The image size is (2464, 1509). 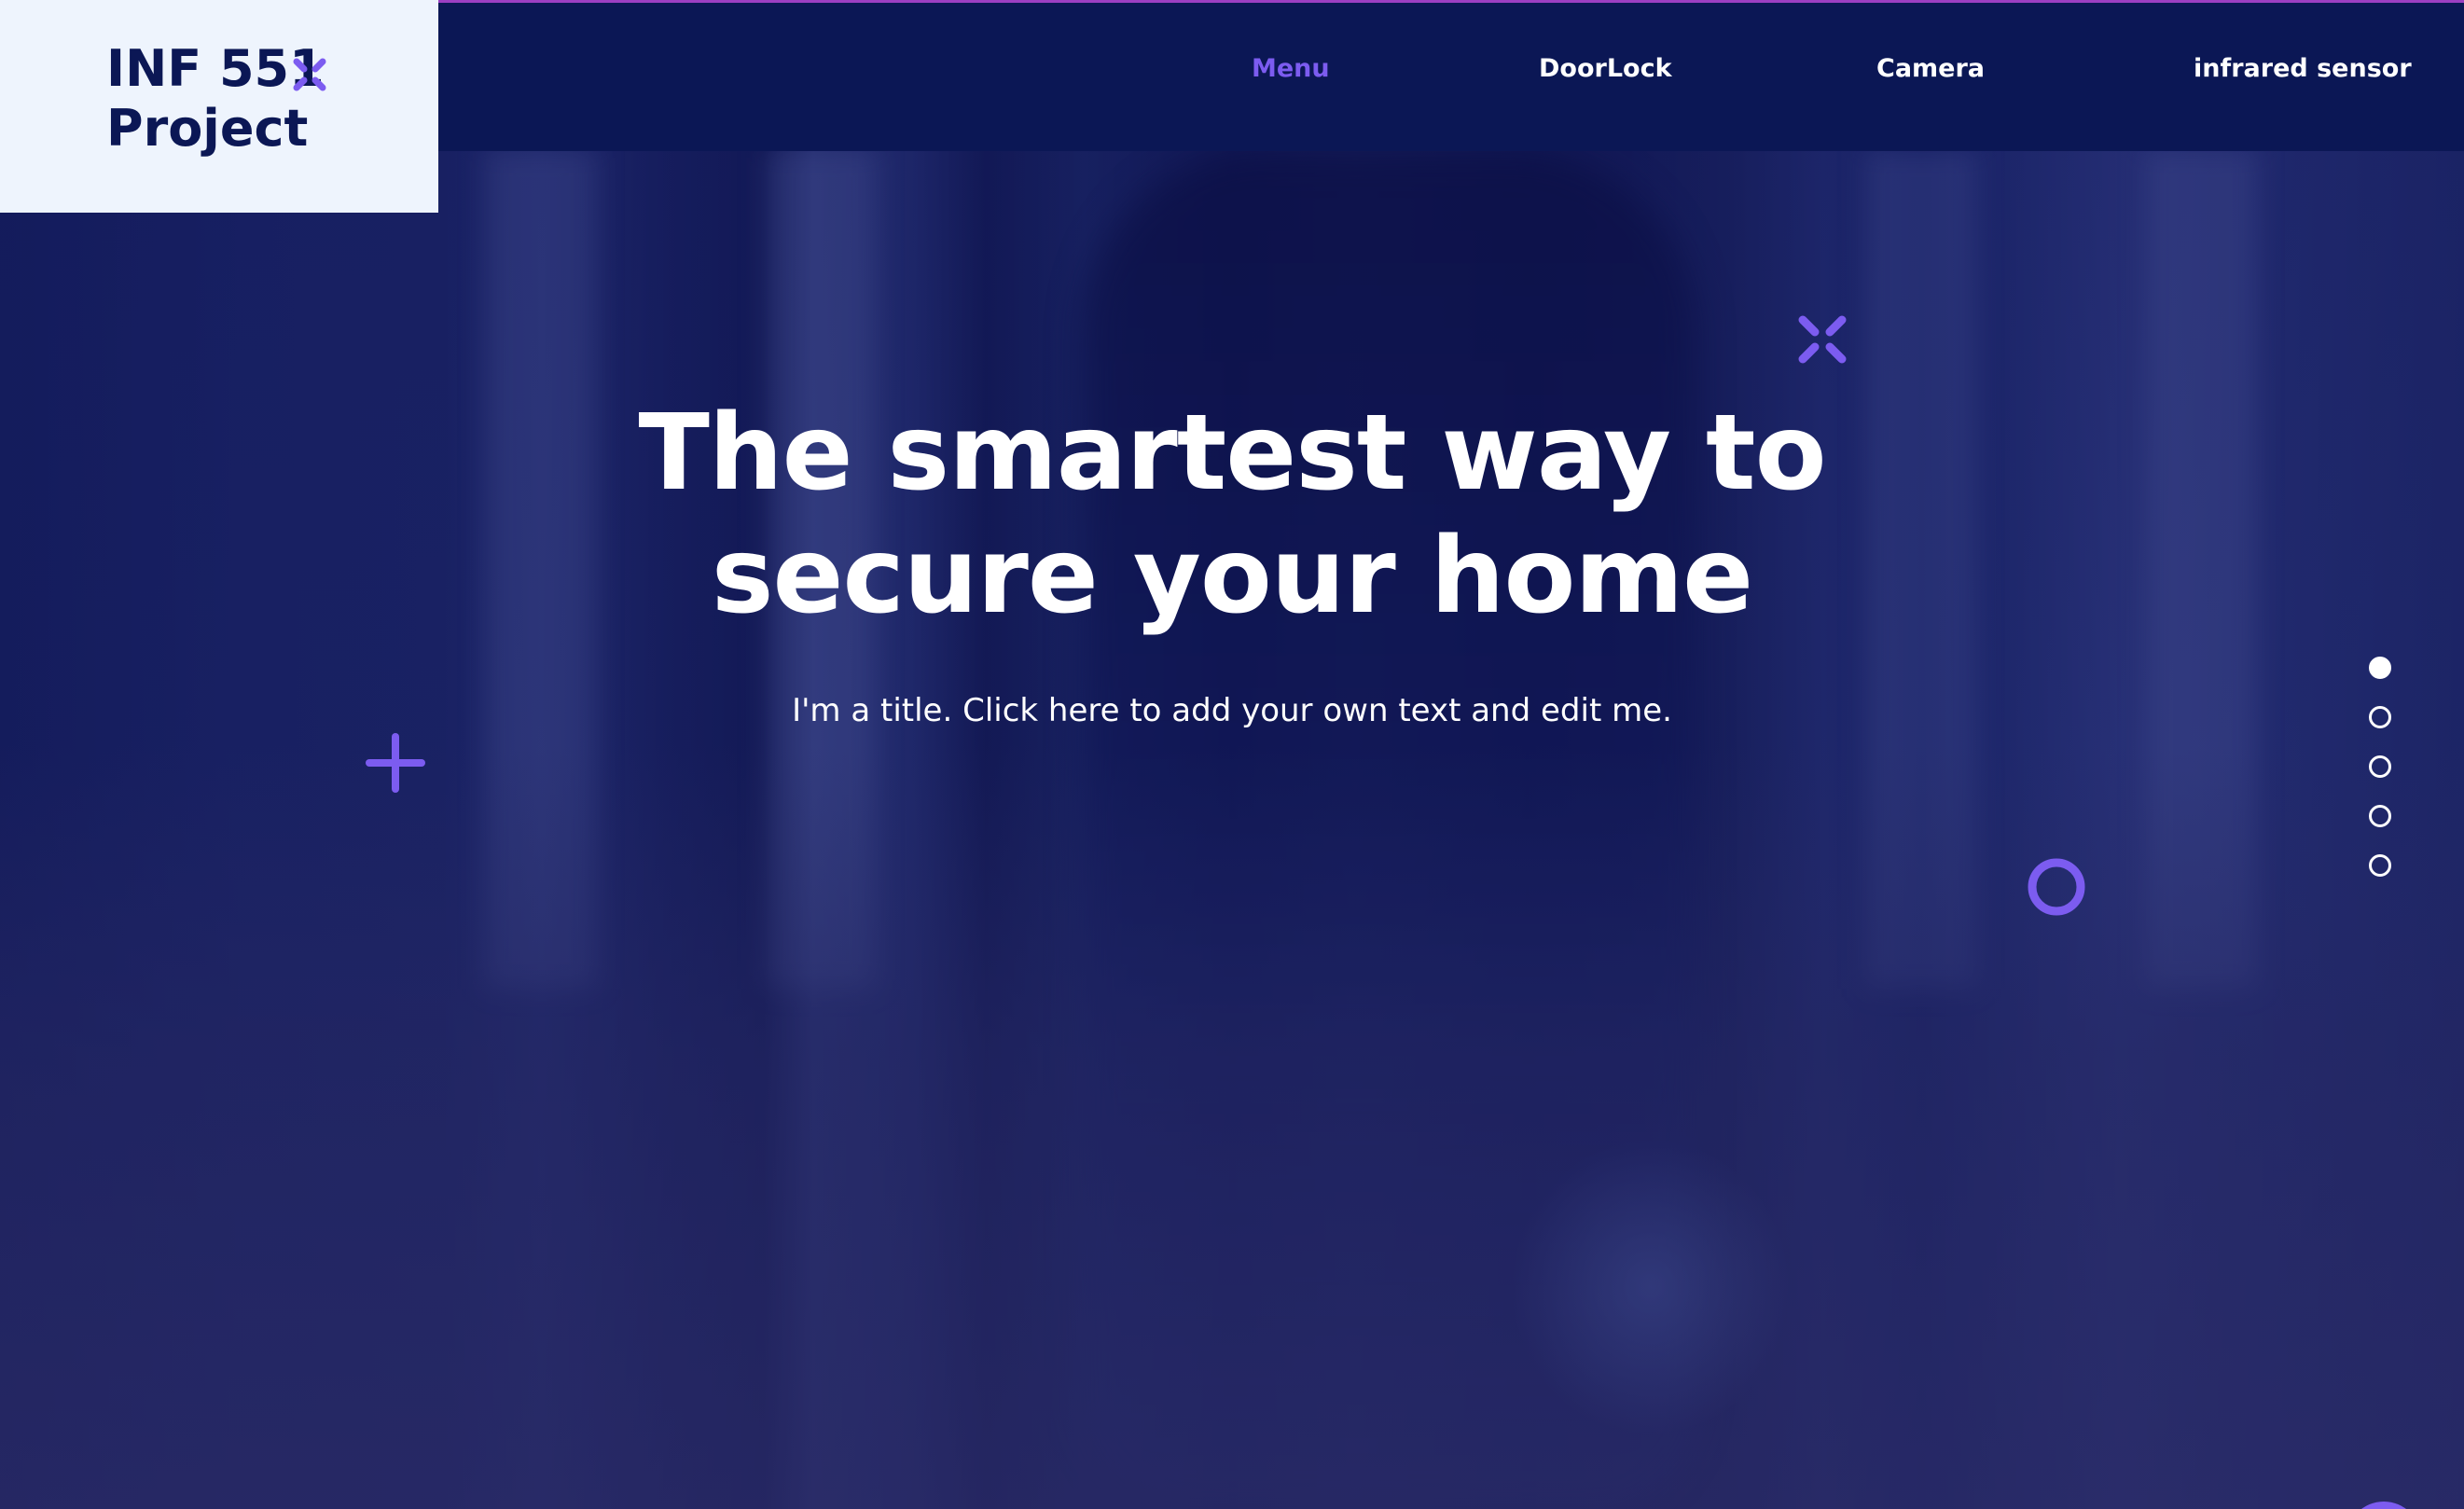 I want to click on logo-line2: Project, so click(x=207, y=128).